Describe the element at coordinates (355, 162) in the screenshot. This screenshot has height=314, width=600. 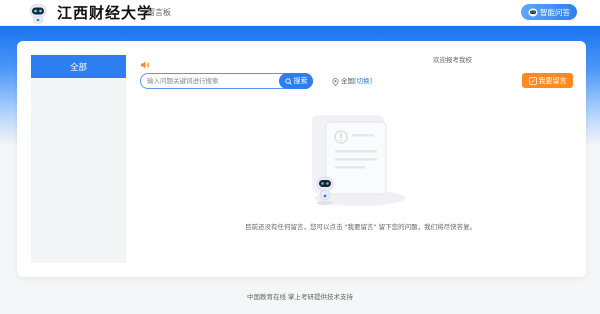
I see `empty-state-illustration` at that location.